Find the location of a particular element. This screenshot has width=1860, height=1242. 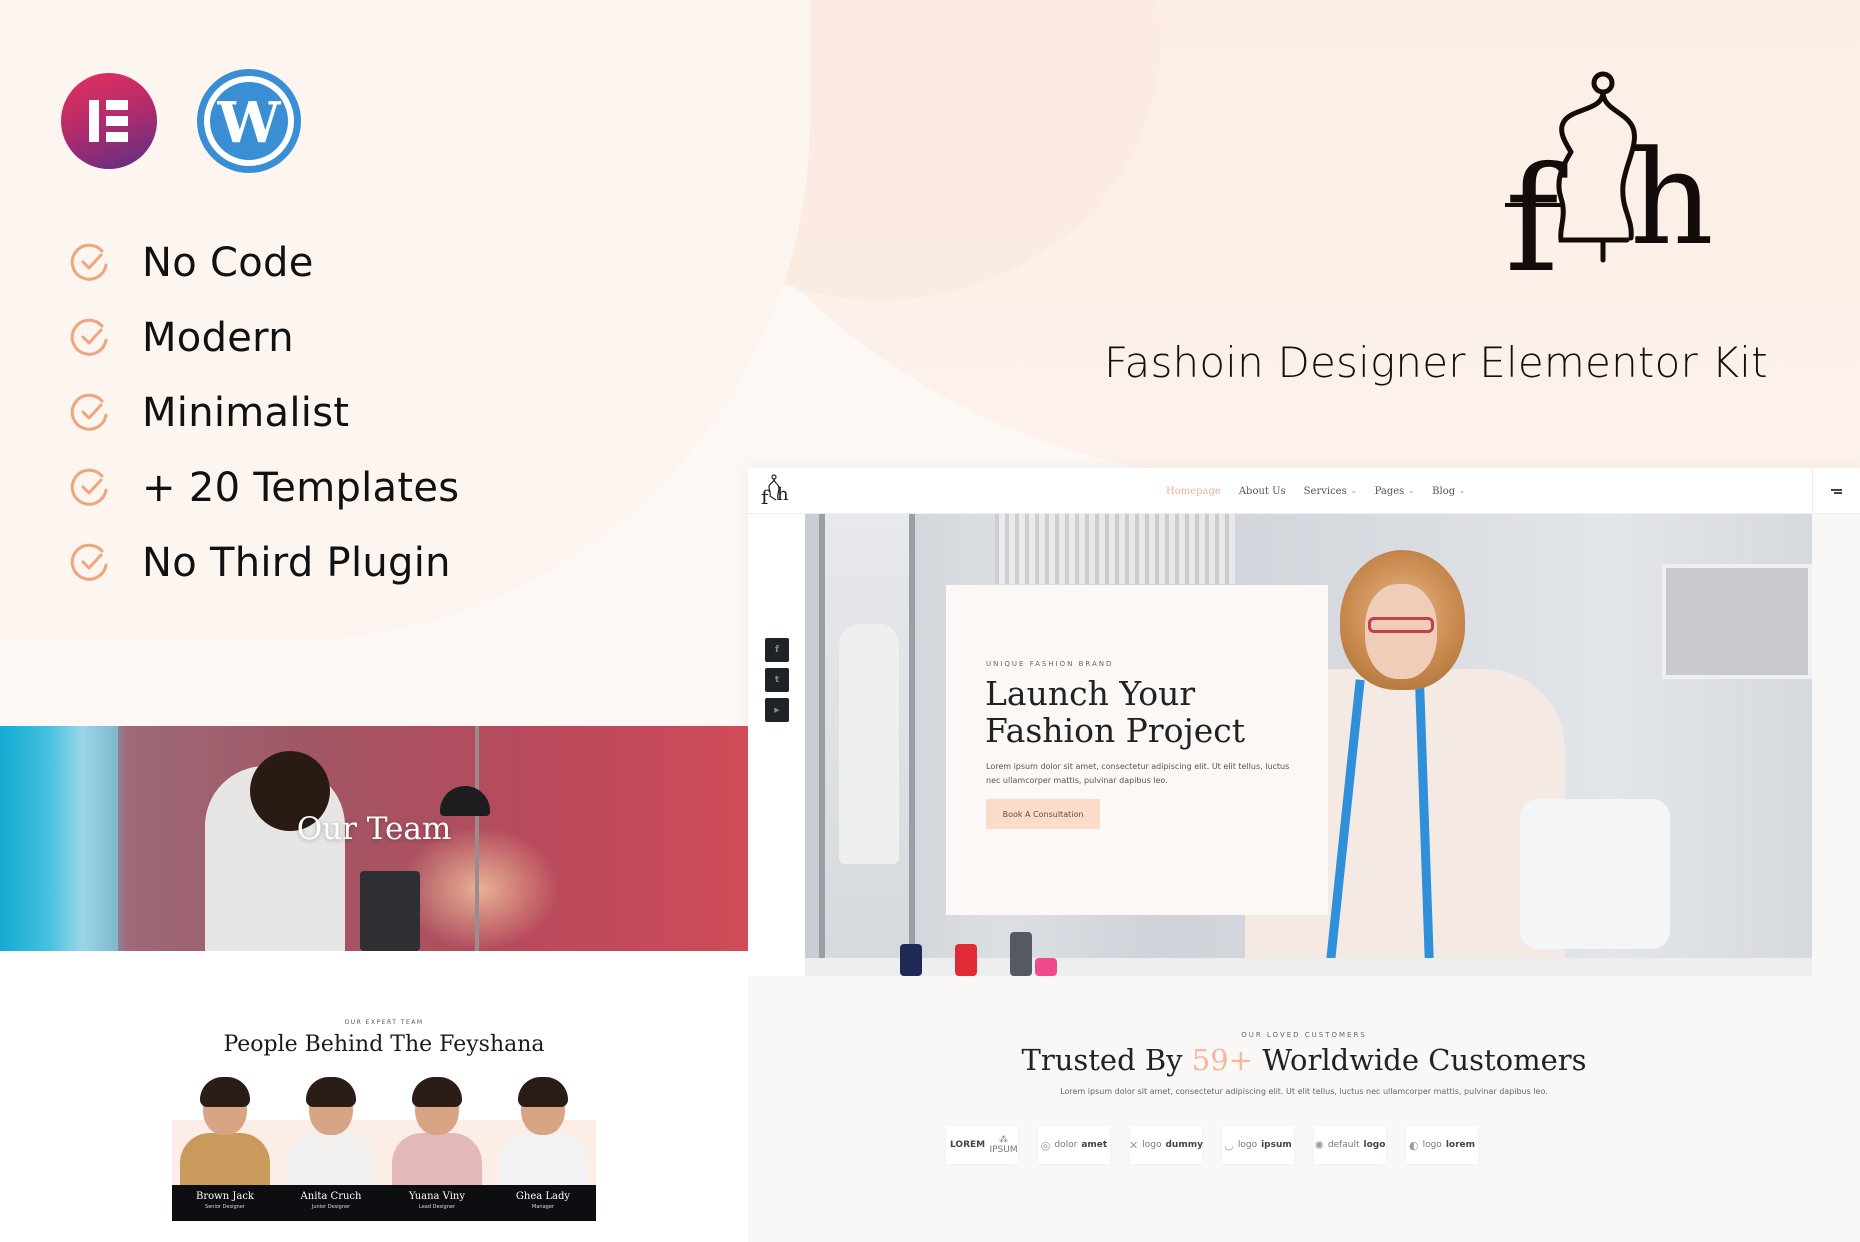

kit-subtitle: Fashoin Designer Elementor Kit is located at coordinates (1436, 362).